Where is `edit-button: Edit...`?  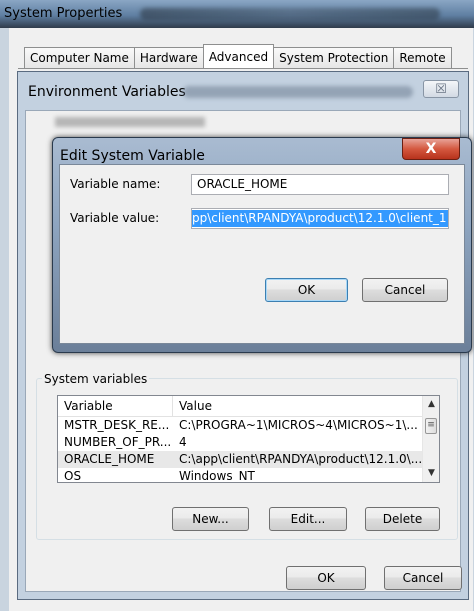
edit-button: Edit... is located at coordinates (308, 519).